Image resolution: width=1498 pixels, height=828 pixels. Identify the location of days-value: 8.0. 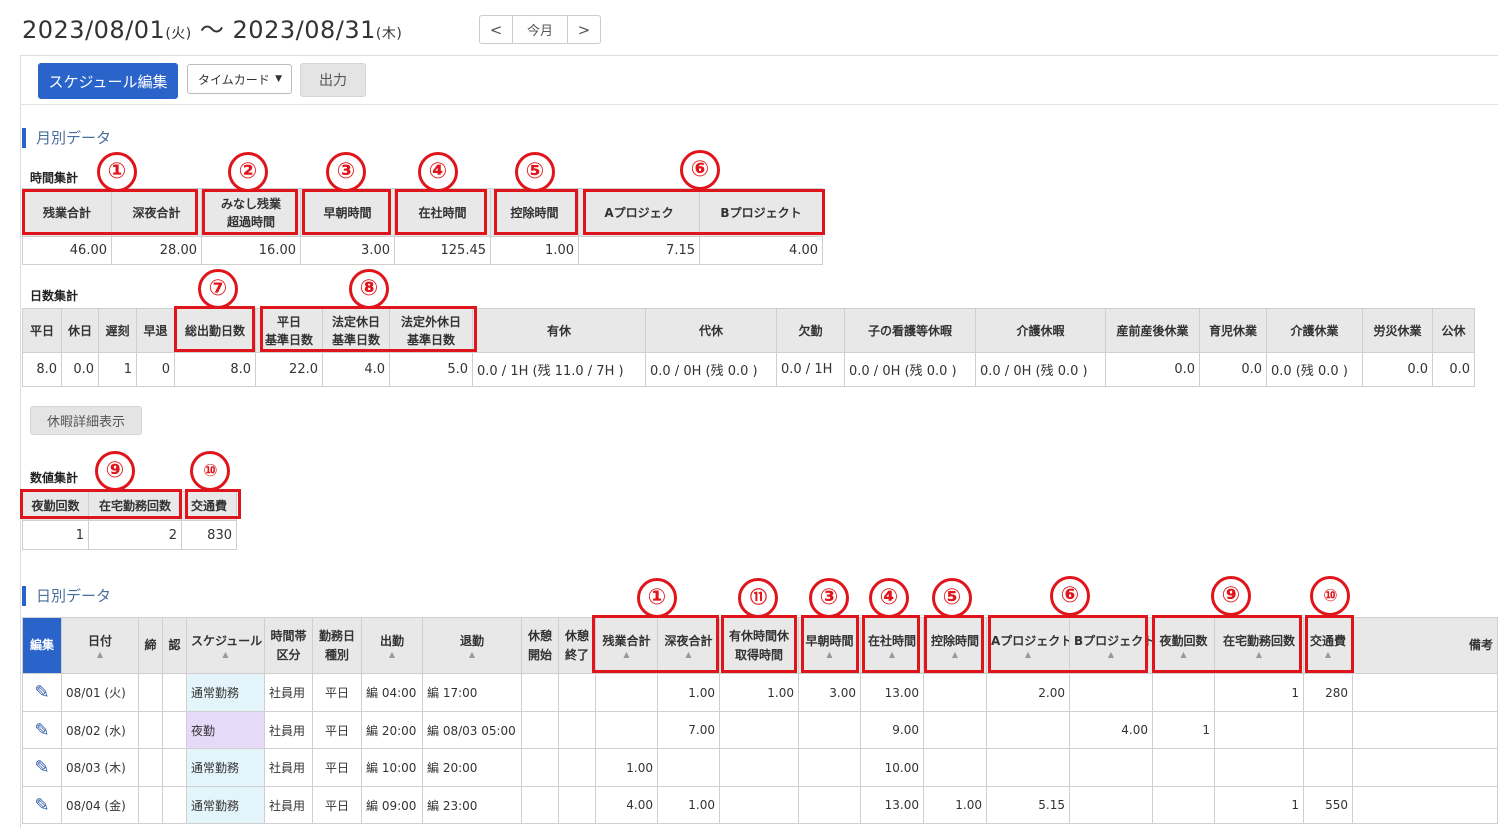
(42, 369).